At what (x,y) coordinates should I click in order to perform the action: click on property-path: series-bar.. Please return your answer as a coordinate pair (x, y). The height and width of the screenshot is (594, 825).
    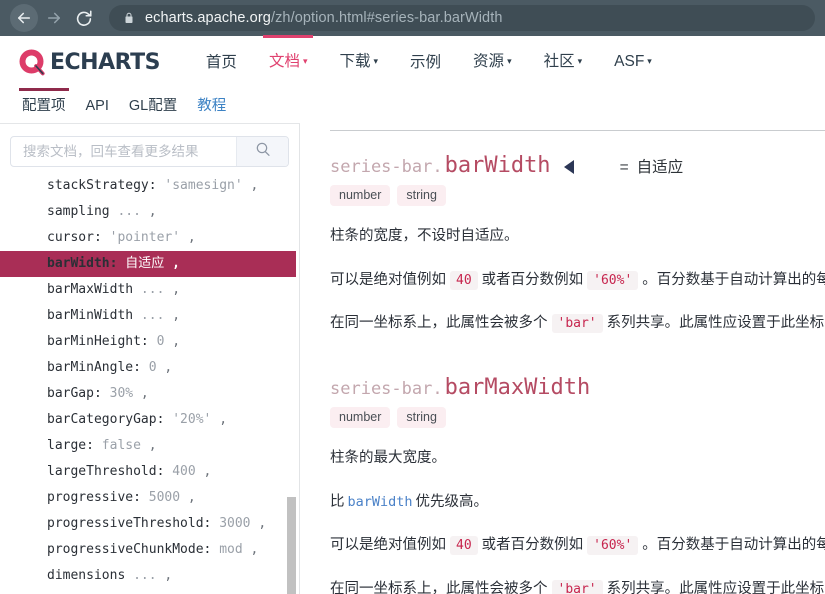
    Looking at the image, I should click on (386, 167).